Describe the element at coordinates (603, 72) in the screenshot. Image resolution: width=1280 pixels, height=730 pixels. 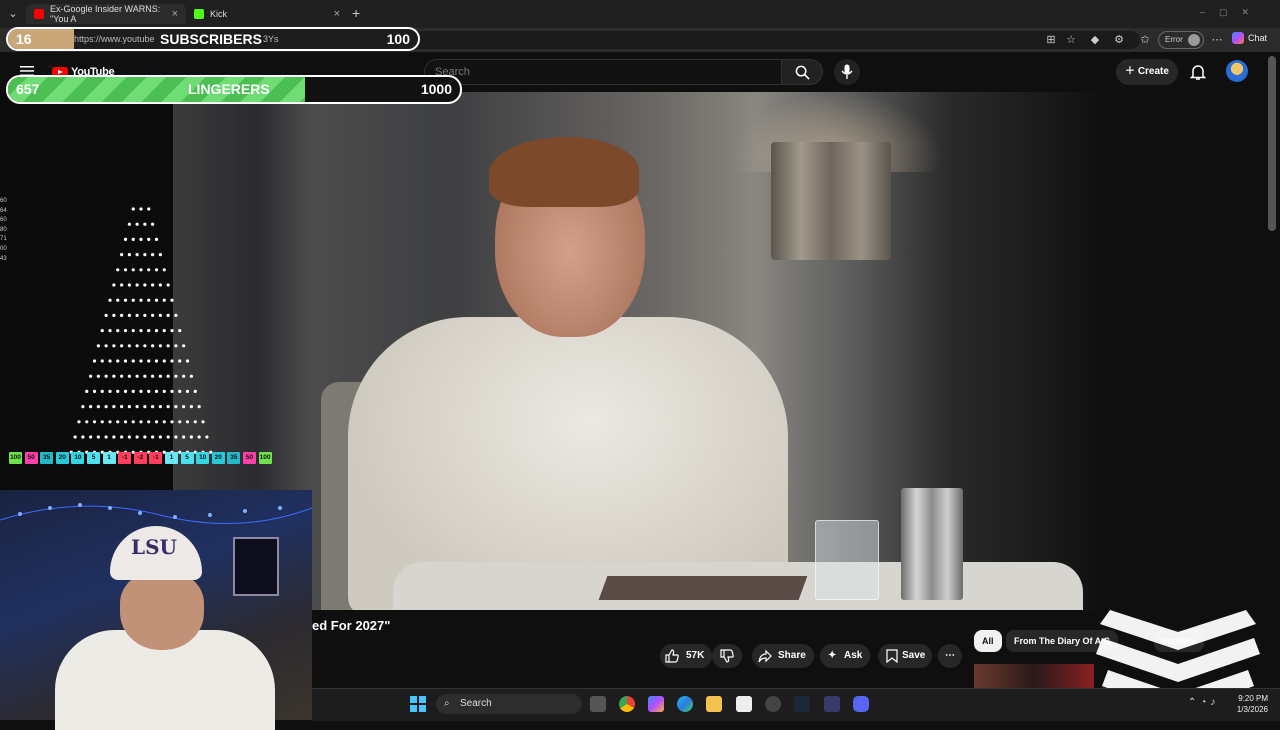
I see `search-input: Search` at that location.